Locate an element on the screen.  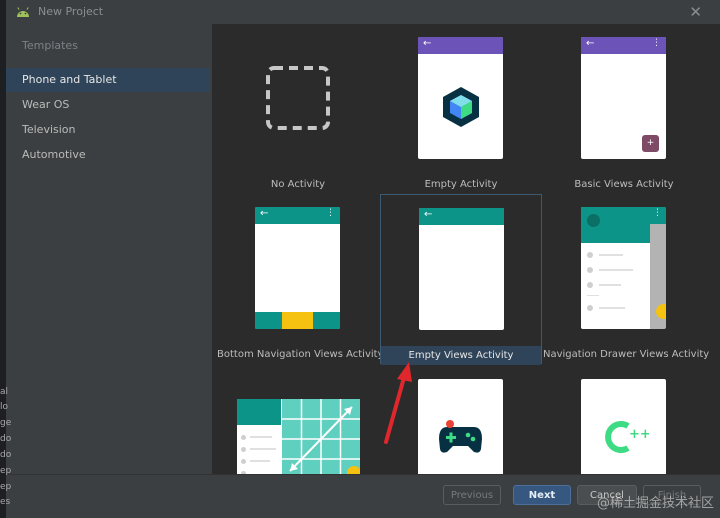
background-text: es is located at coordinates (5, 502).